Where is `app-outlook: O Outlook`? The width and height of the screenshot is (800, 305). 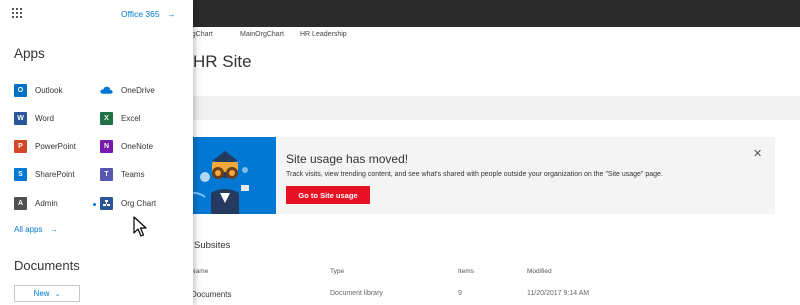 app-outlook: O Outlook is located at coordinates (38, 90).